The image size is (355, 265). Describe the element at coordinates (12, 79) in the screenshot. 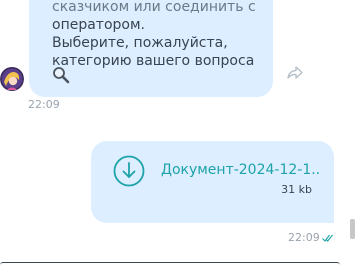

I see `bot-avatar` at that location.